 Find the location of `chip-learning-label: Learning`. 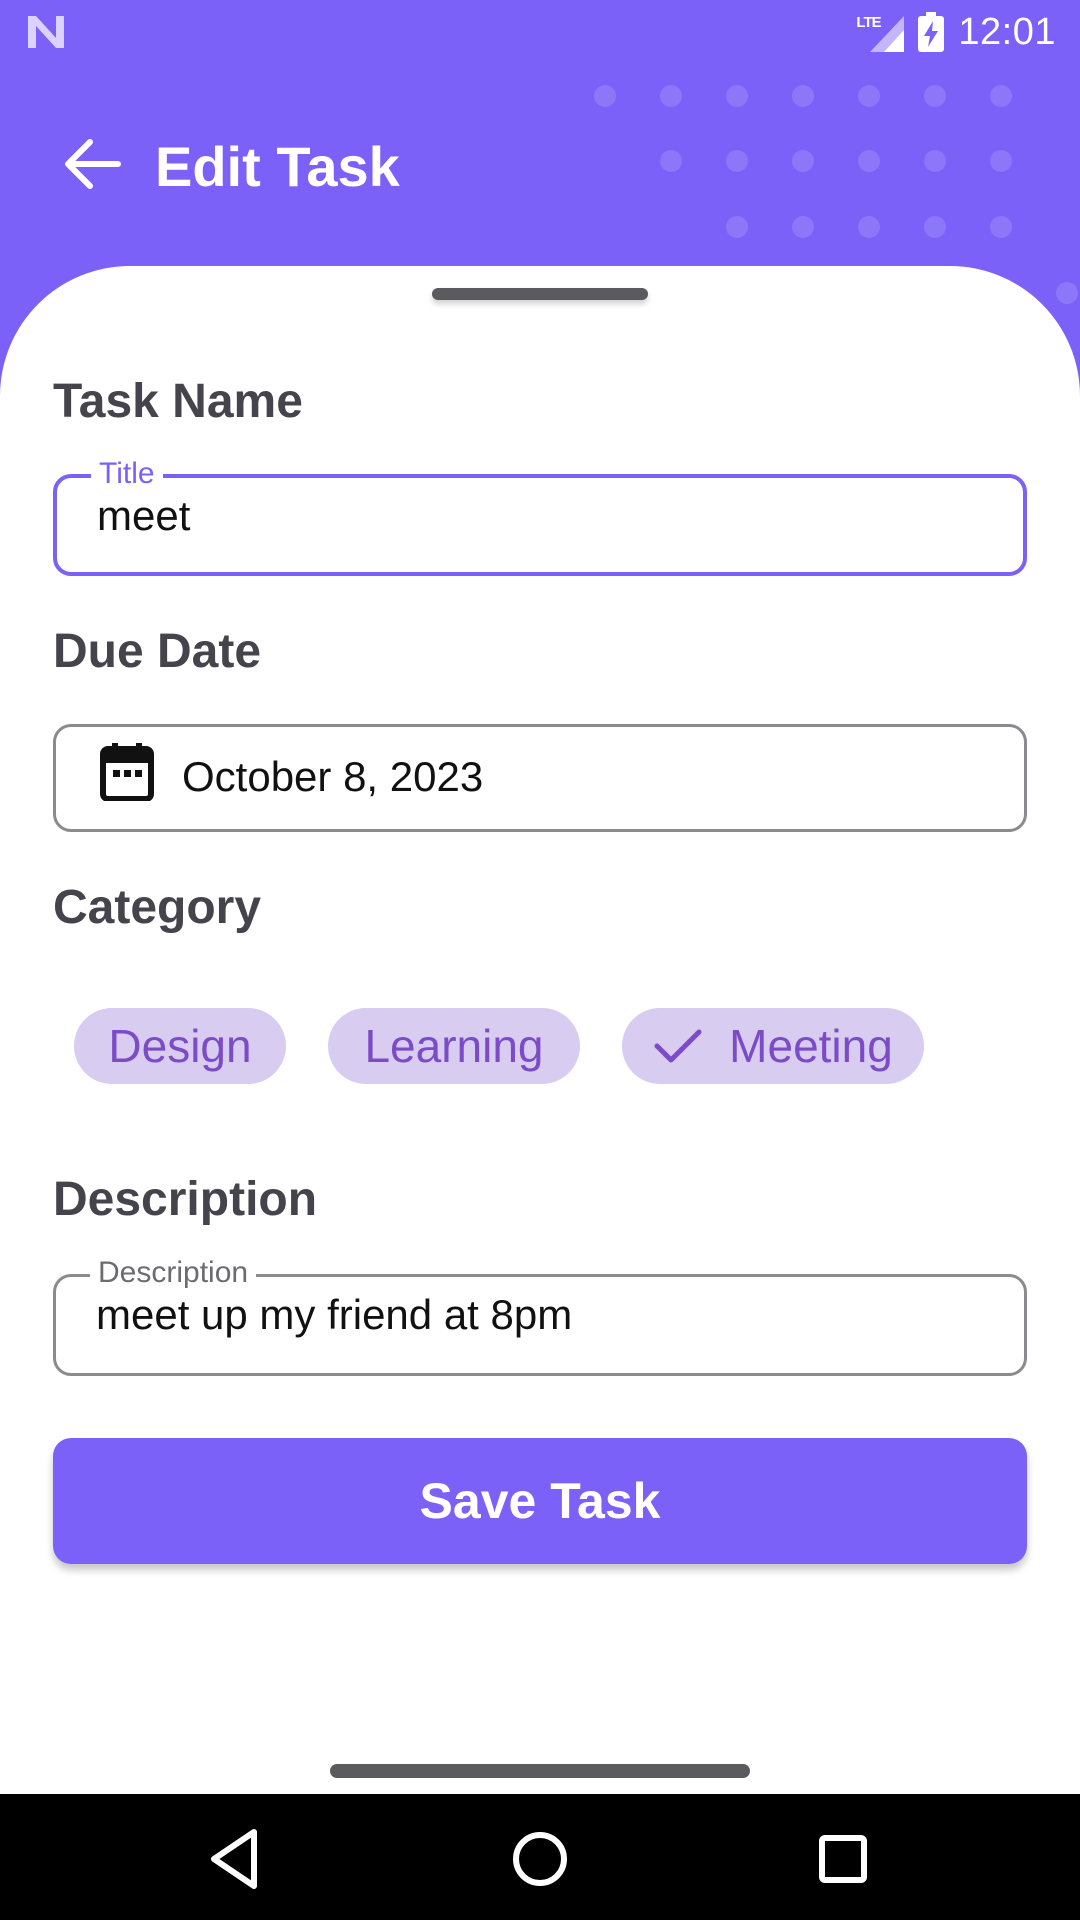

chip-learning-label: Learning is located at coordinates (454, 1046).